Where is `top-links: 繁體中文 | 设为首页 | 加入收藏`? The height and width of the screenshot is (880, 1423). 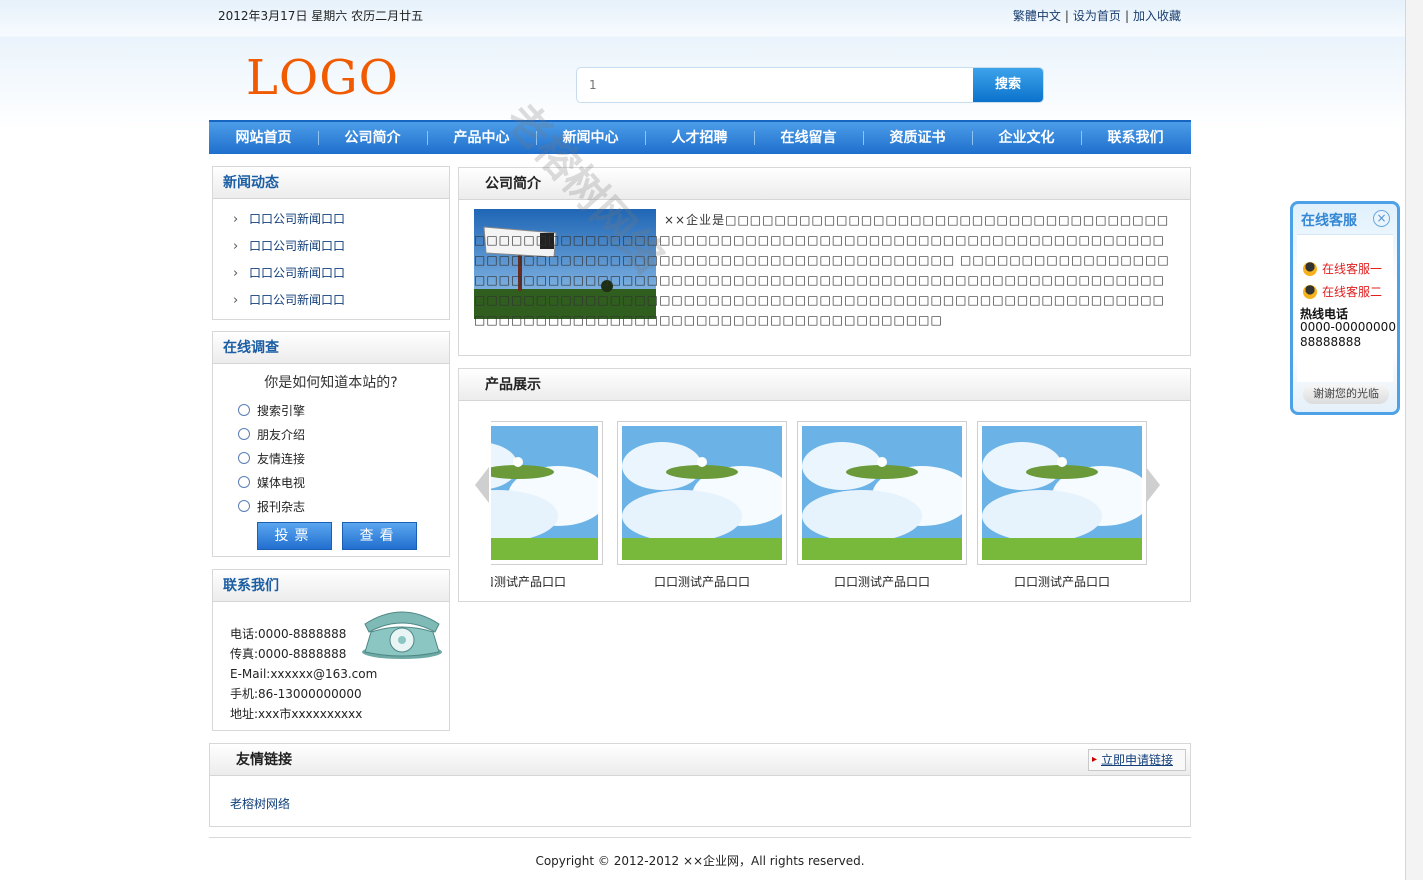
top-links: 繁體中文 | 设为首页 | 加入收藏 is located at coordinates (1096, 16).